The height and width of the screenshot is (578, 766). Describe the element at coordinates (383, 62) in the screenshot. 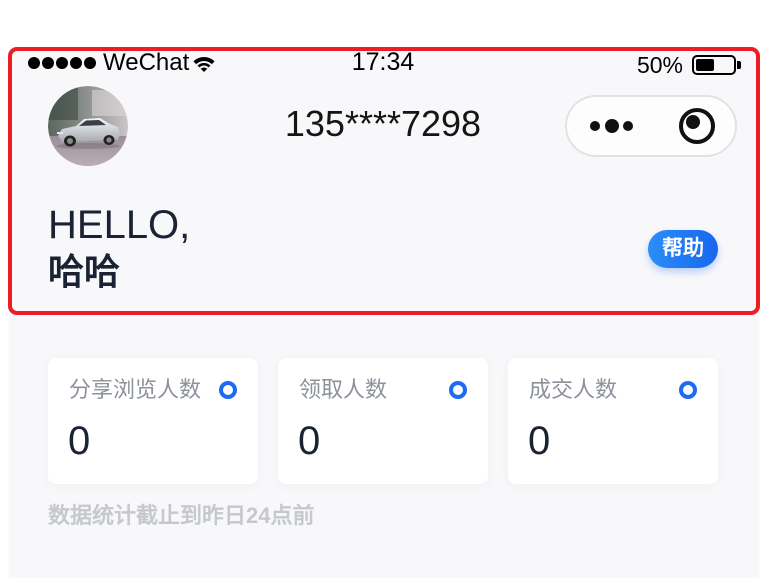

I see `status-time: 17:34` at that location.